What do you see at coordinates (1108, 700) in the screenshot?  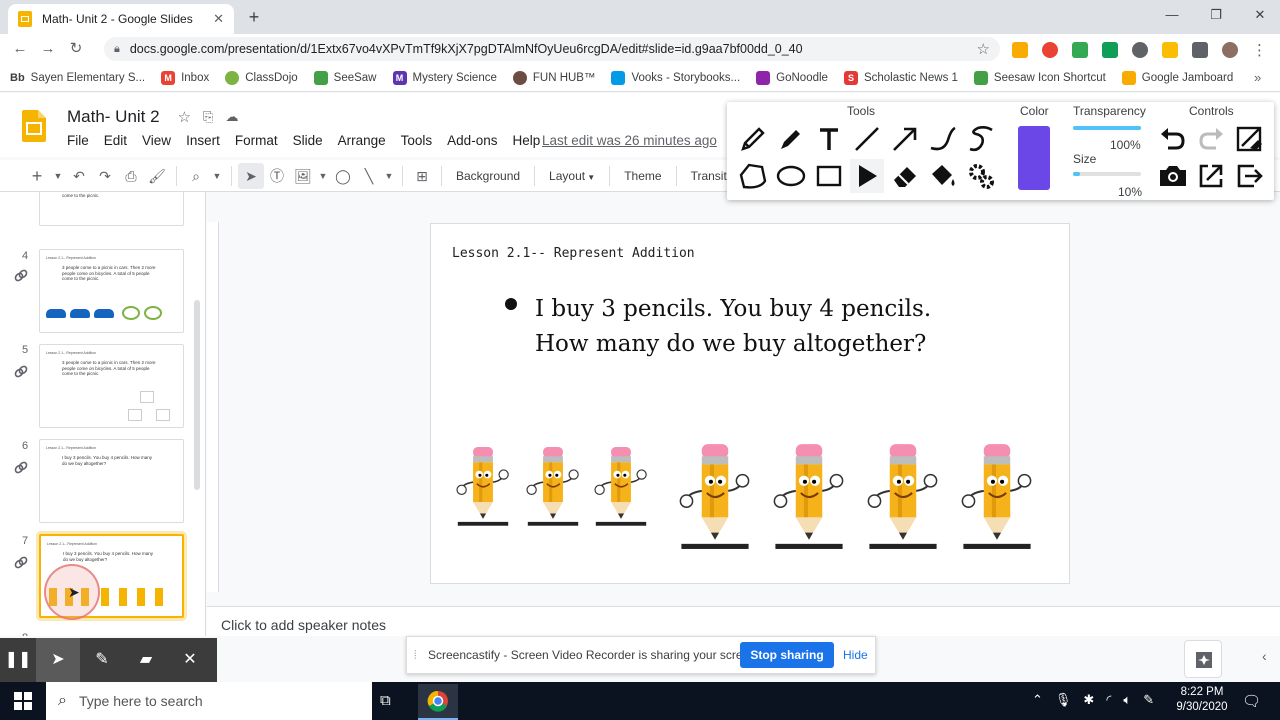 I see `network-icon: ◜` at bounding box center [1108, 700].